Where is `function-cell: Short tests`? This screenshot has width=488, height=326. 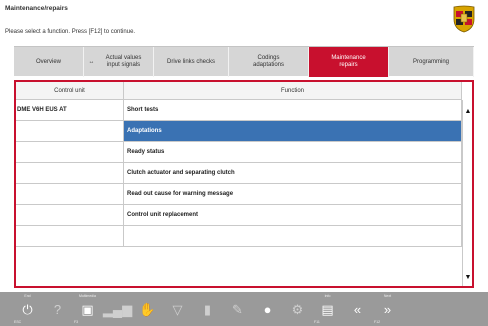
function-cell: Short tests is located at coordinates (293, 110).